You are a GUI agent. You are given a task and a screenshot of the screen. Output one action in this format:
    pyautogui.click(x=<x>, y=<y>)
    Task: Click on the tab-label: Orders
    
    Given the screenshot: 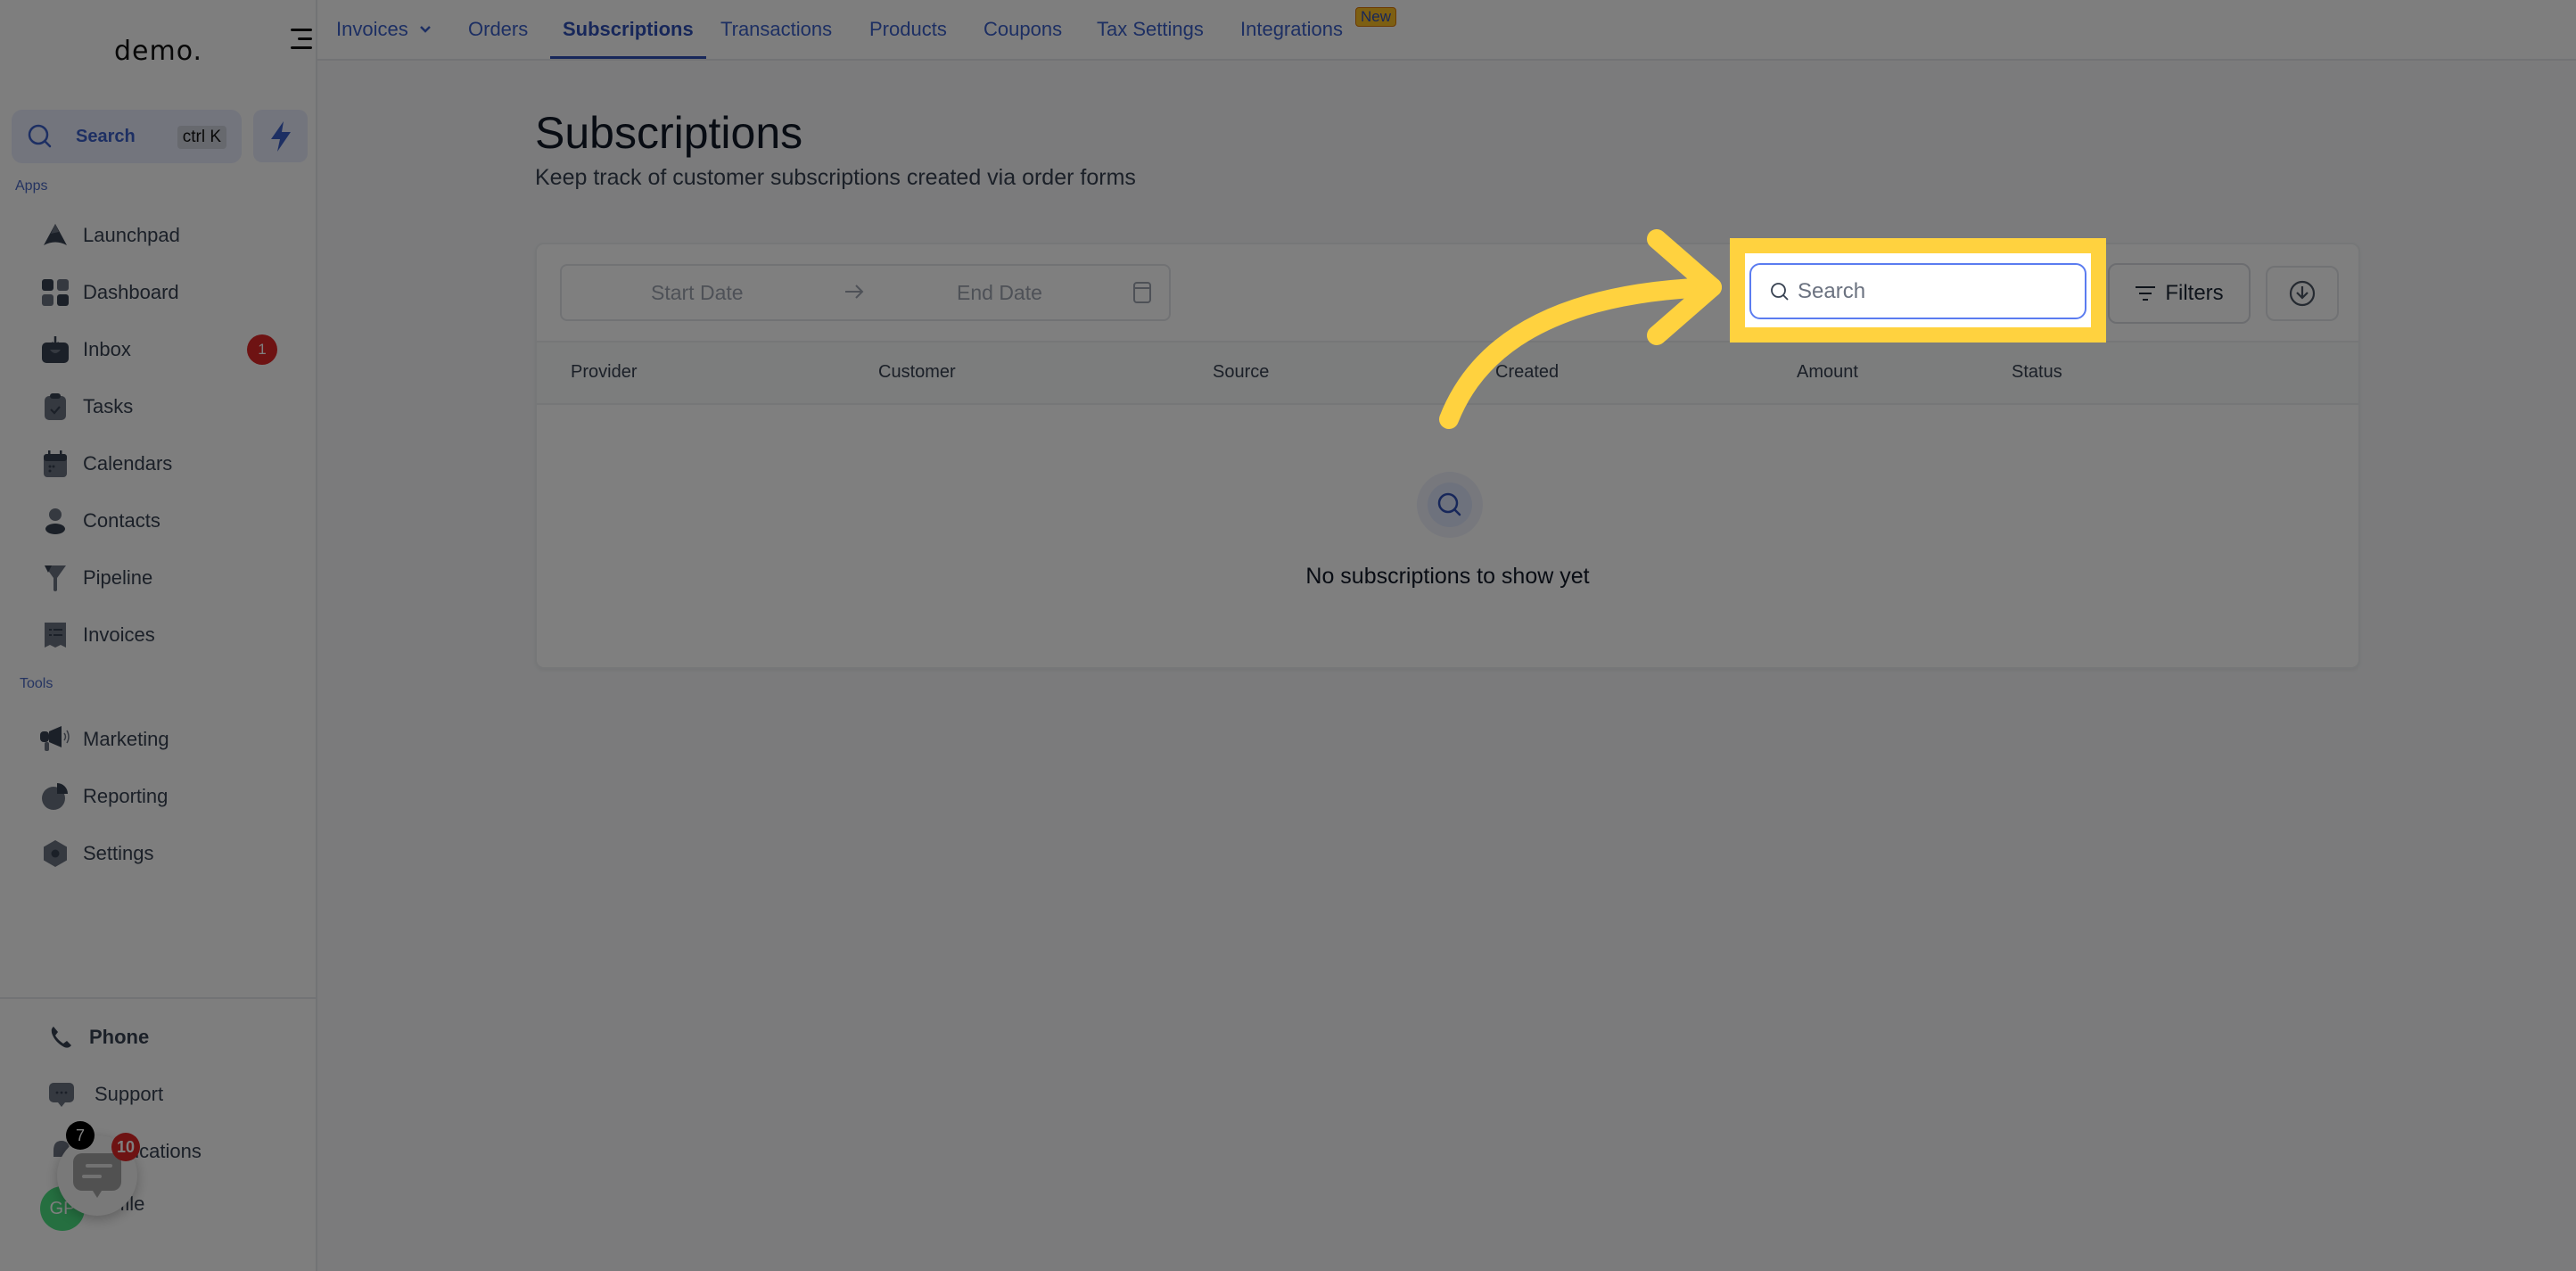 What is the action you would take?
    pyautogui.click(x=498, y=29)
    